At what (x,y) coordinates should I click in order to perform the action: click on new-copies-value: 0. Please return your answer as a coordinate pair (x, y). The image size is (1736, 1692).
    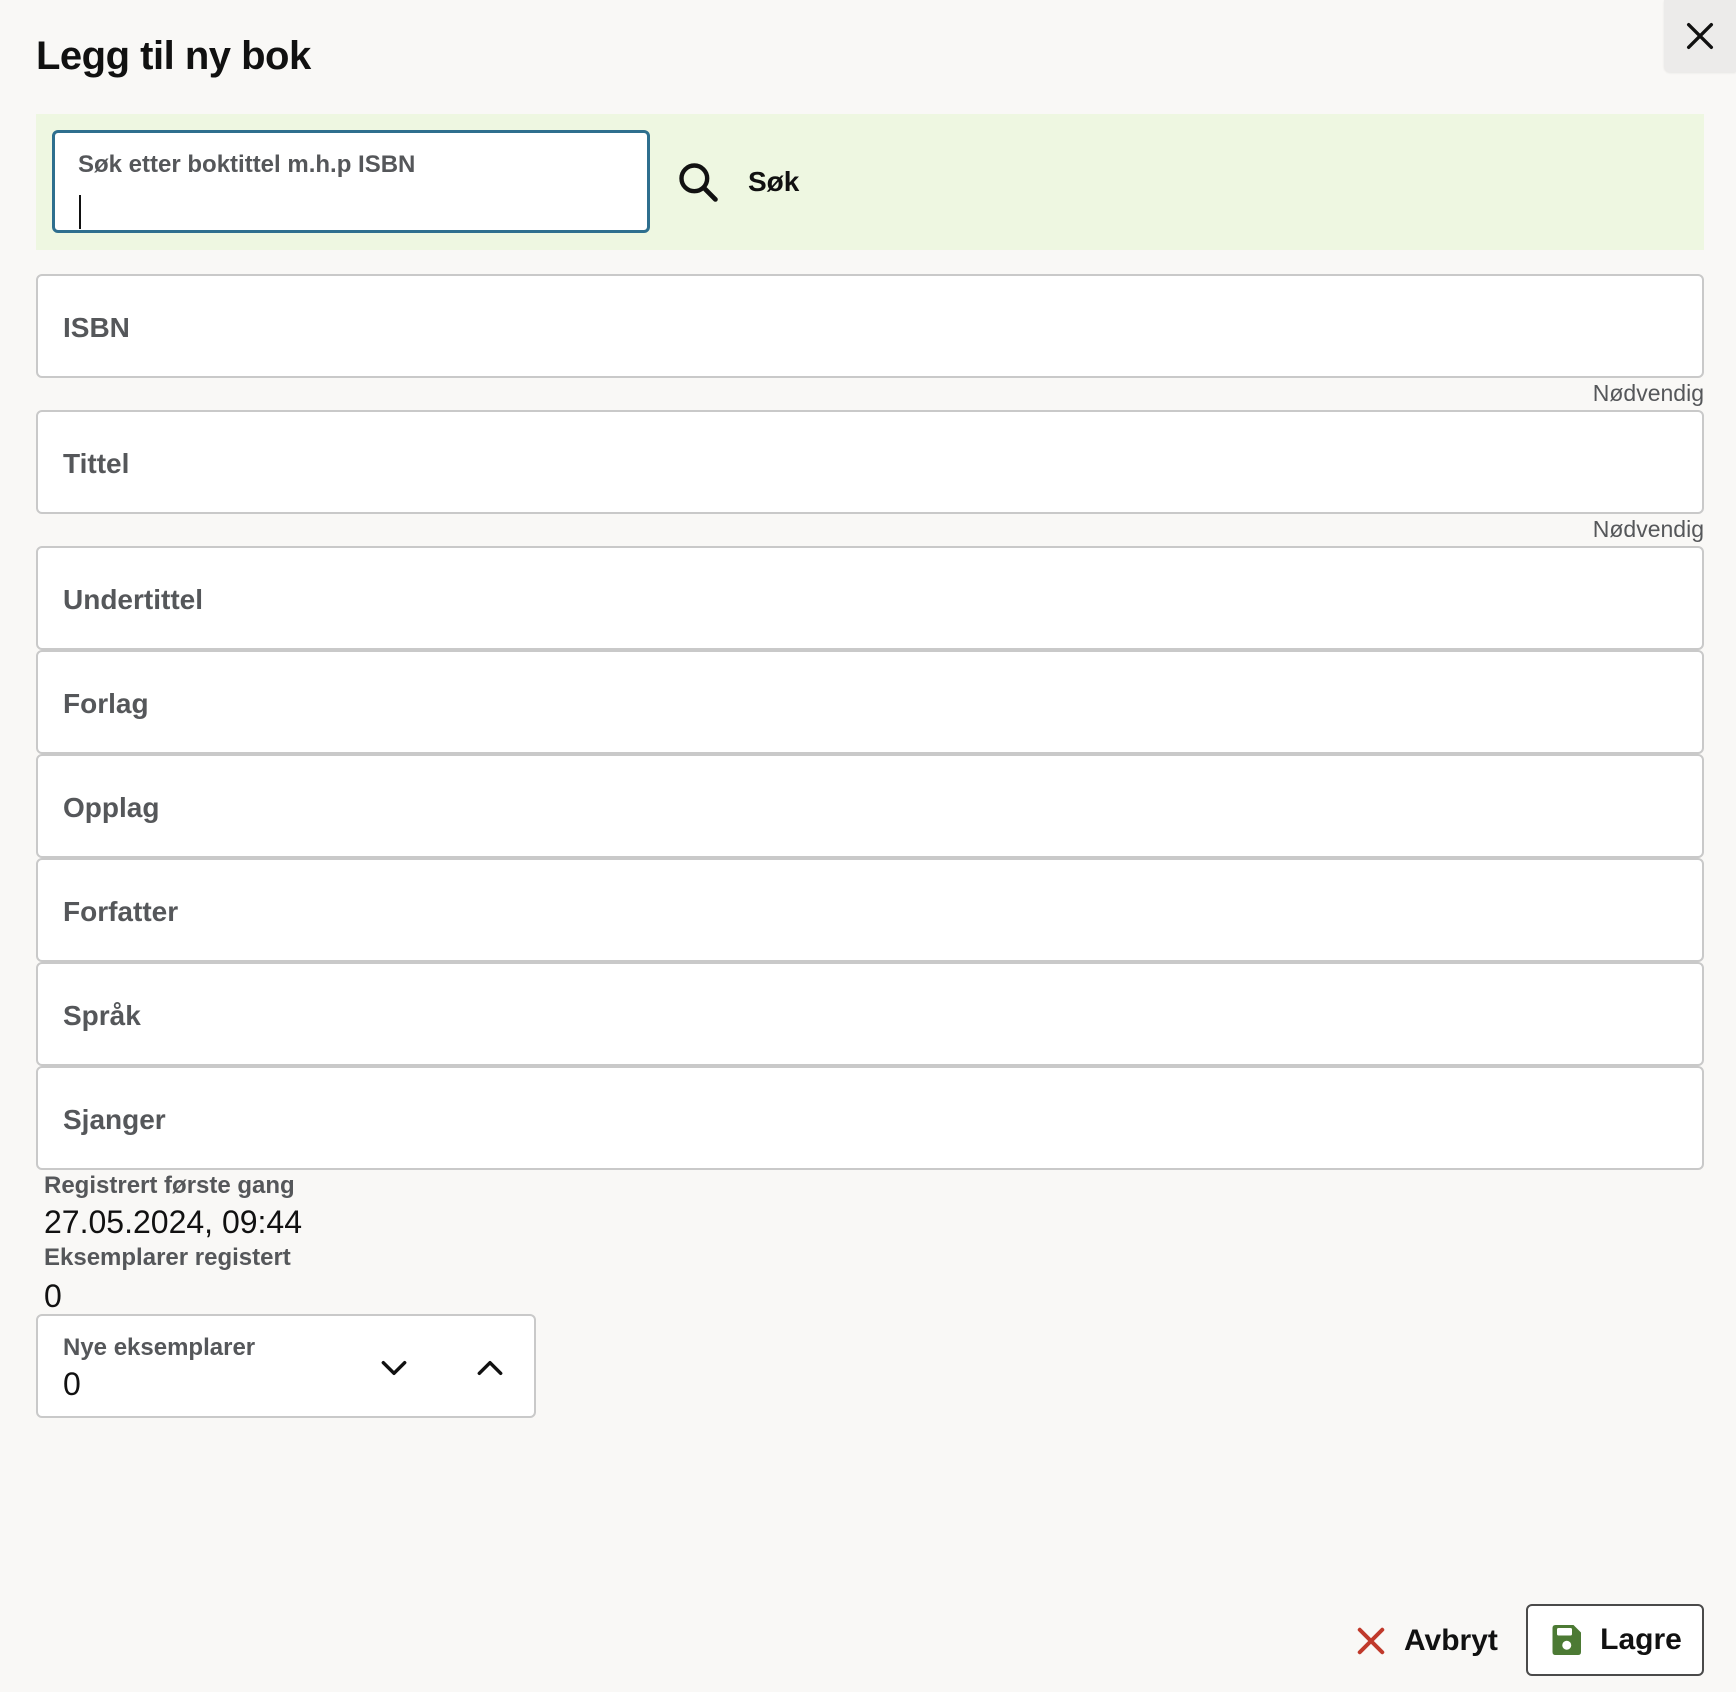
    Looking at the image, I should click on (72, 1384).